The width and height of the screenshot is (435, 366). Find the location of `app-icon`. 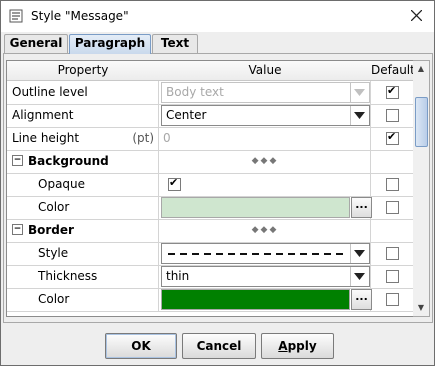

app-icon is located at coordinates (16, 16).